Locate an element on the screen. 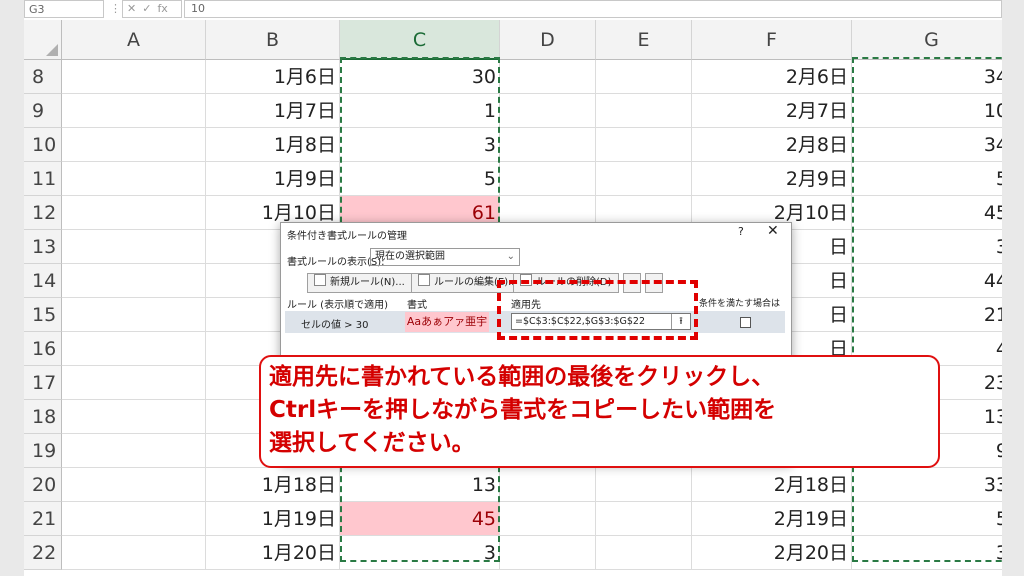 The width and height of the screenshot is (1024, 576). formula-bar: G3 ⋮ ✕ ✓ fx 10 is located at coordinates (513, 10).